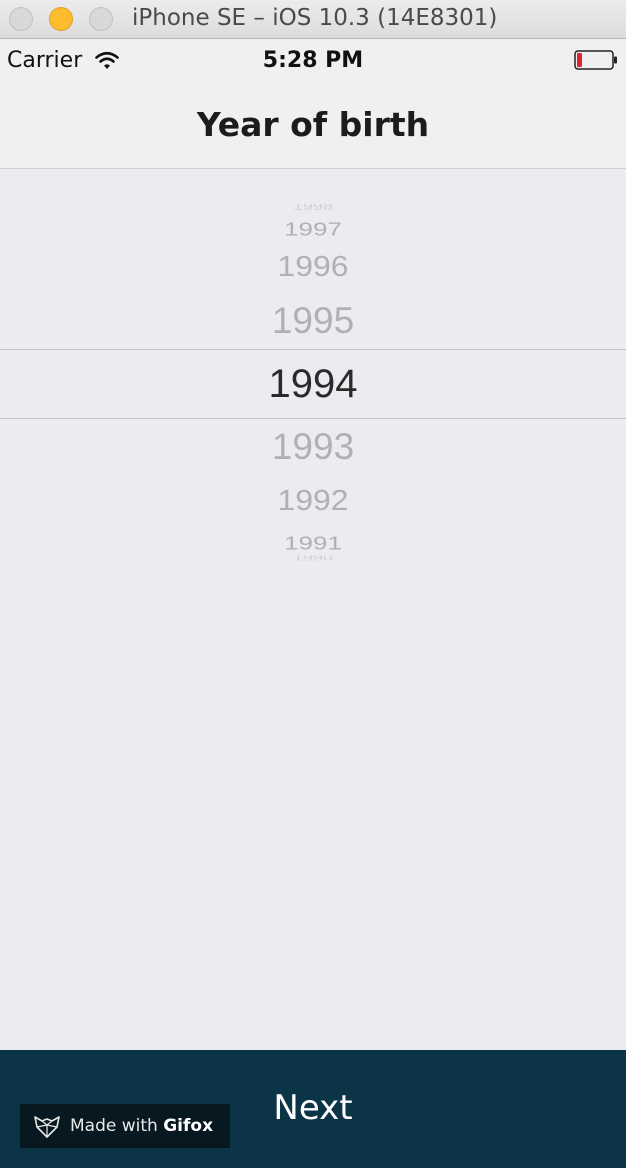 The width and height of the screenshot is (626, 1168). I want to click on fox-logo-icon, so click(47, 1127).